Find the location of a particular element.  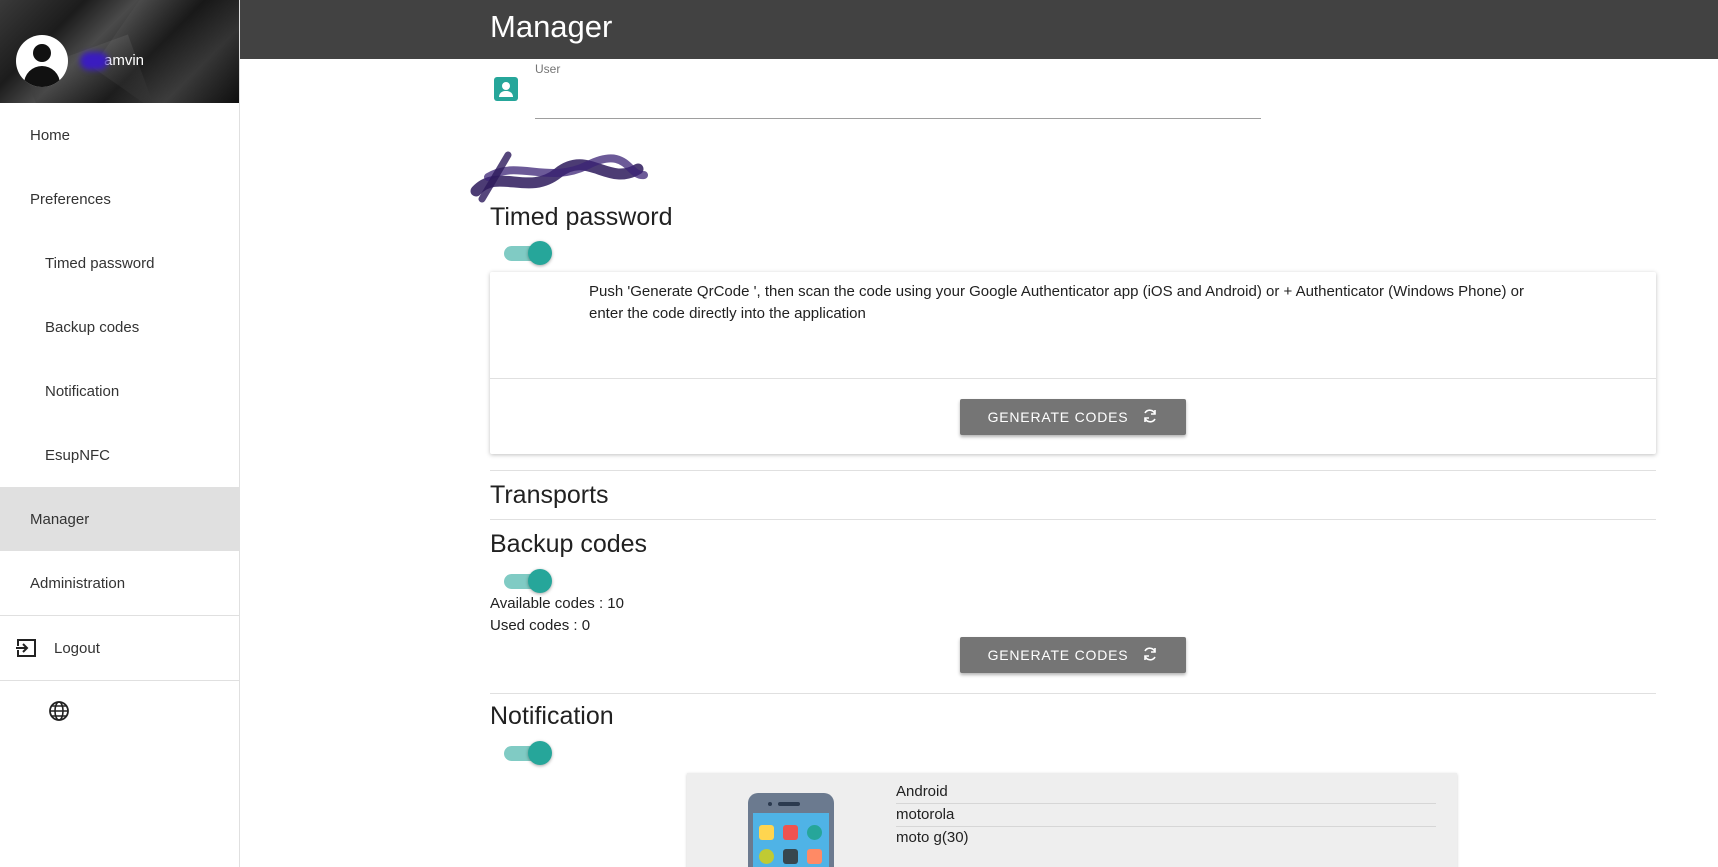

generate-backup-codes-button: GENERATE CODES is located at coordinates (1073, 655).